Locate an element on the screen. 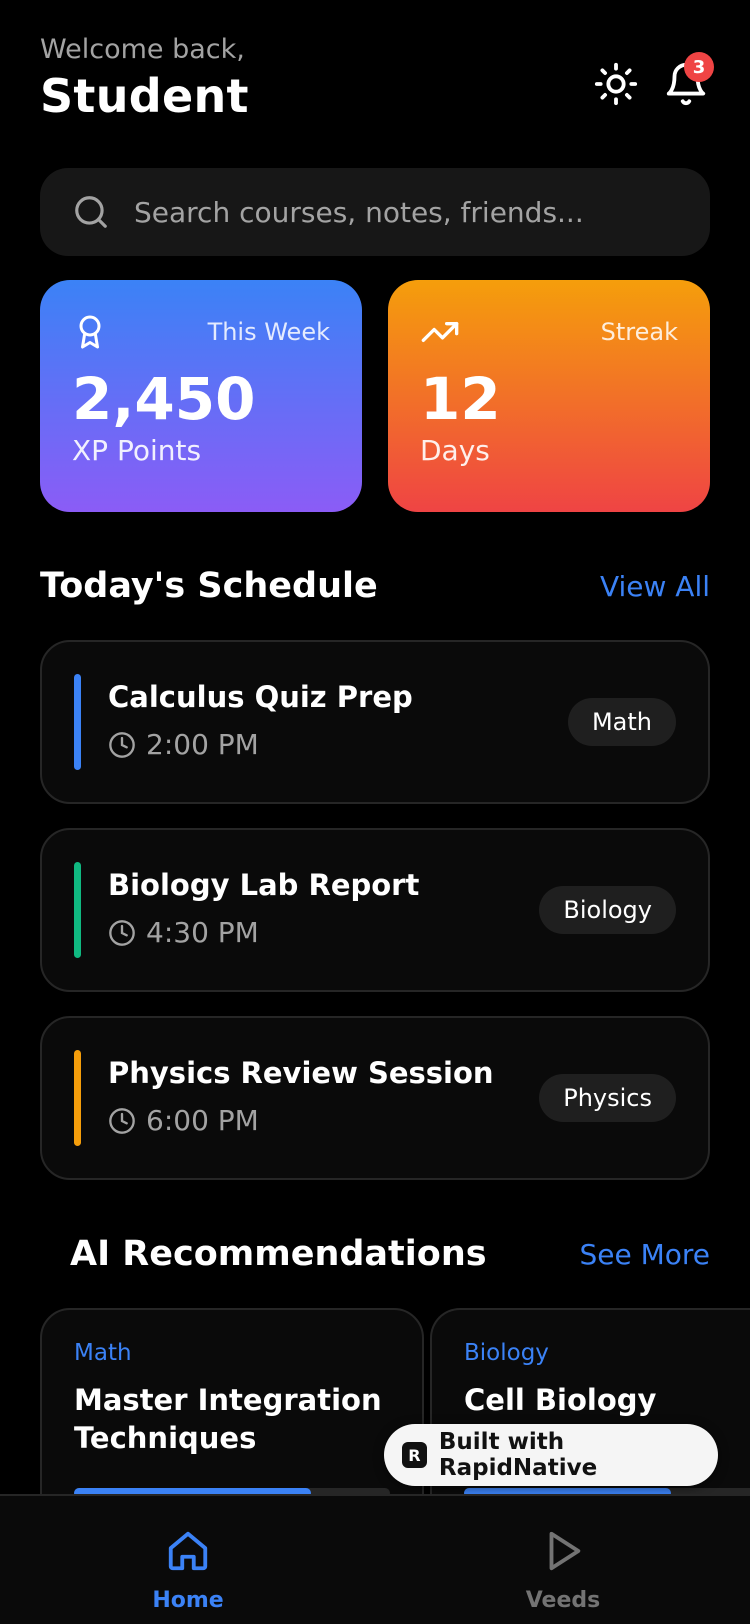 Image resolution: width=750 pixels, height=1624 pixels. xp-value: 2,450 is located at coordinates (164, 399).